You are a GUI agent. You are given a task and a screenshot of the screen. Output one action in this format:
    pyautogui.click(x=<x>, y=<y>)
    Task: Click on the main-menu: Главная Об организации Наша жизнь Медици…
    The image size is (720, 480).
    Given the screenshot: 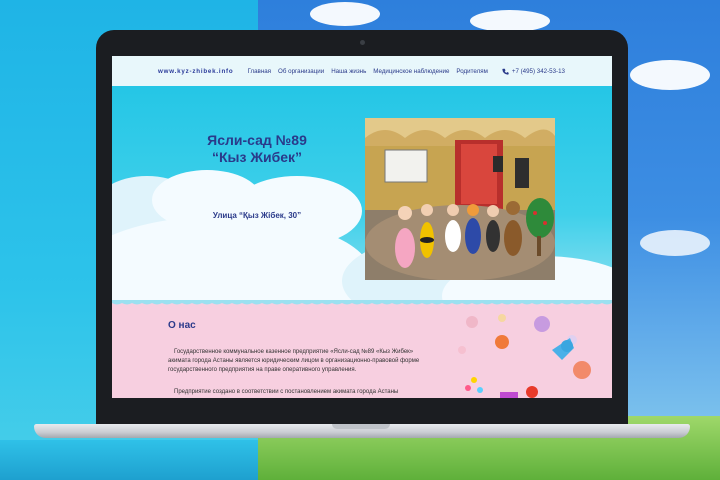 What is the action you would take?
    pyautogui.click(x=367, y=71)
    